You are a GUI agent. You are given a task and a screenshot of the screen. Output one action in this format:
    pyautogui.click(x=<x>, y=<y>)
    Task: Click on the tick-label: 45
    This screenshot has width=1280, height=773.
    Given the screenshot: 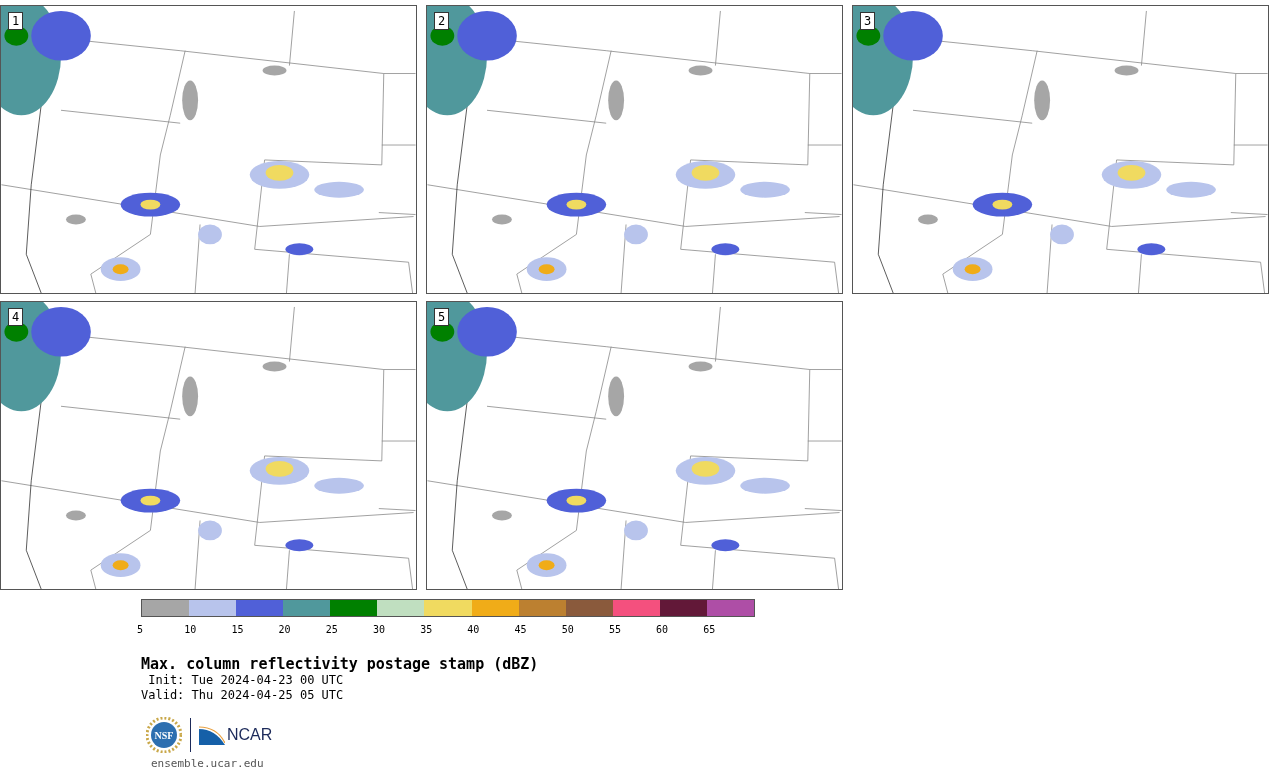 What is the action you would take?
    pyautogui.click(x=521, y=629)
    